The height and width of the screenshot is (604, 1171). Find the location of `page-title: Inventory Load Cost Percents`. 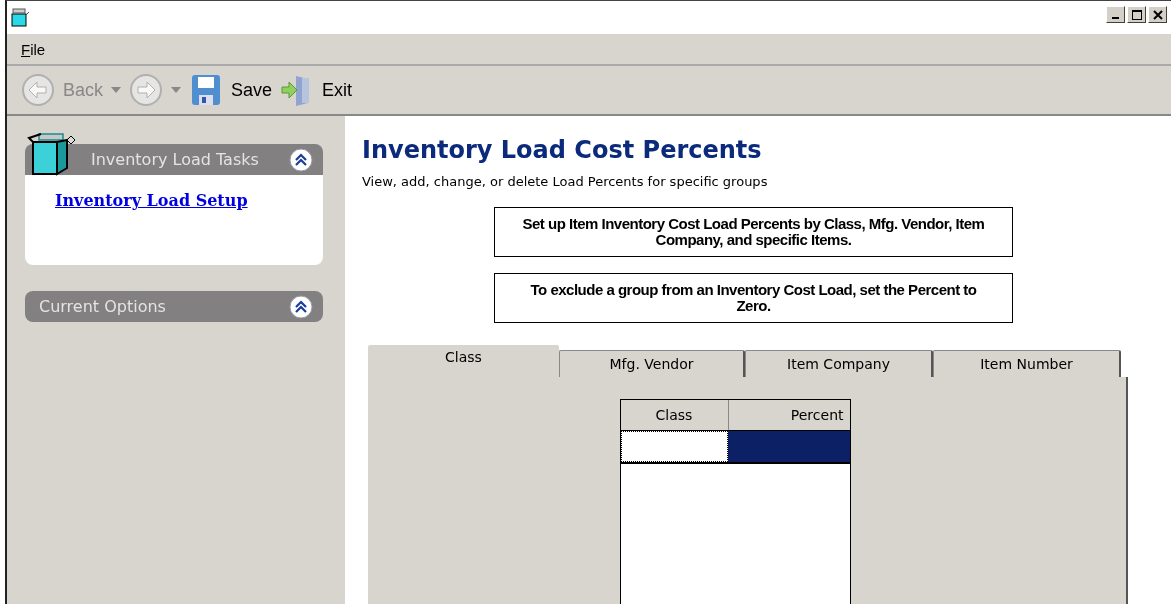

page-title: Inventory Load Cost Percents is located at coordinates (562, 150).